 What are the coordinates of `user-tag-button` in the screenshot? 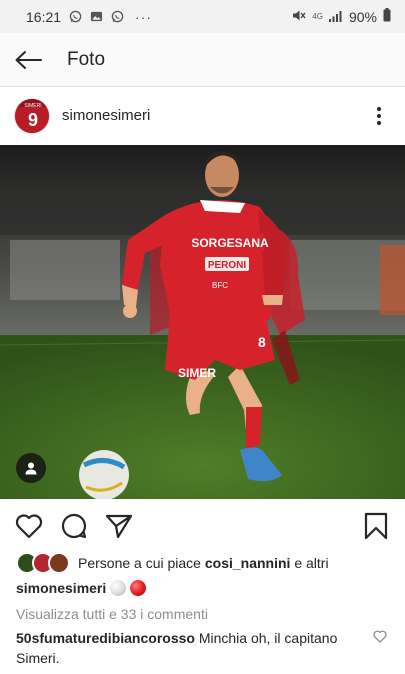 It's located at (31, 468).